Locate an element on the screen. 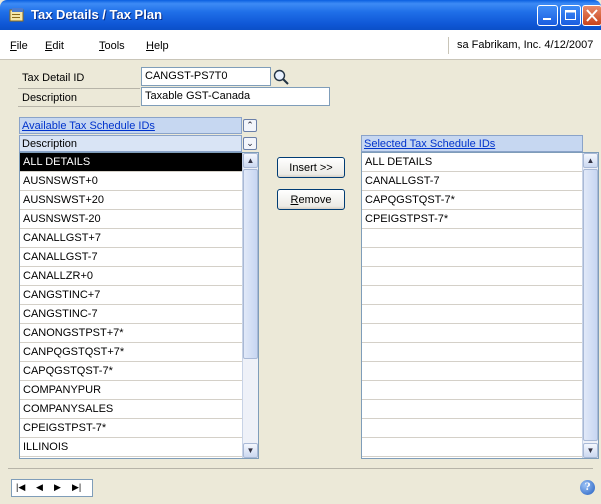 This screenshot has height=504, width=601. list-item: ILLINOIS is located at coordinates (131, 447).